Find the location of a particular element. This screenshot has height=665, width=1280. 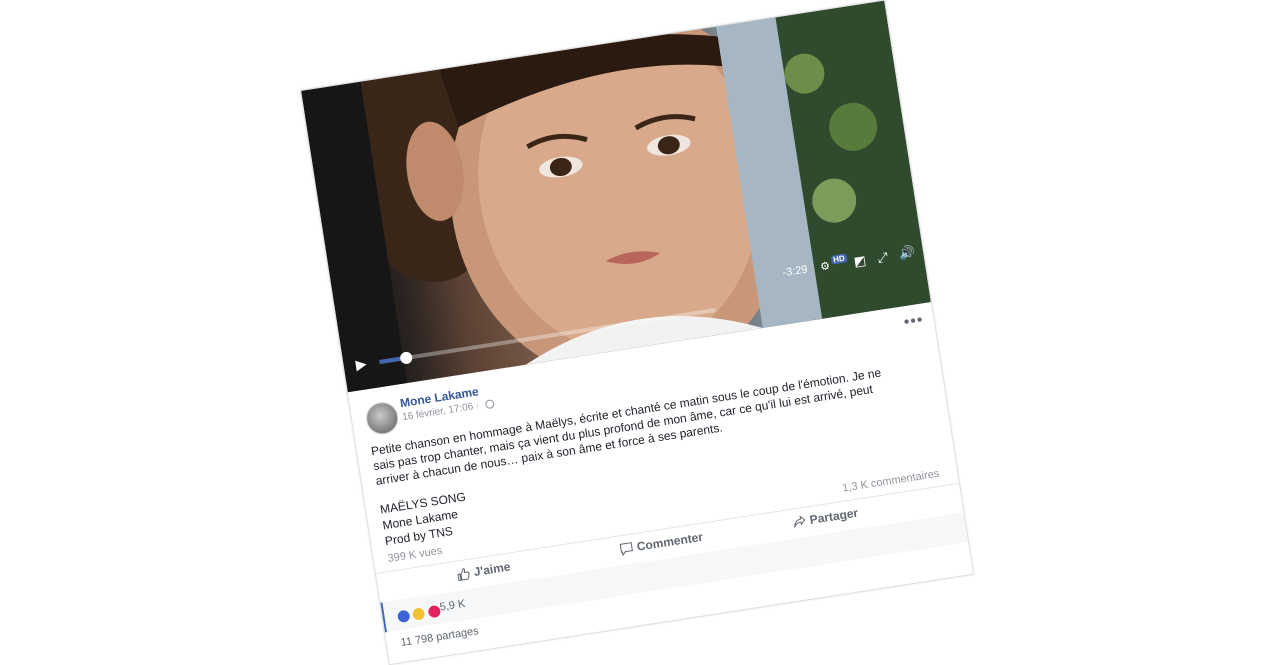

haha-reaction-icon is located at coordinates (418, 613).